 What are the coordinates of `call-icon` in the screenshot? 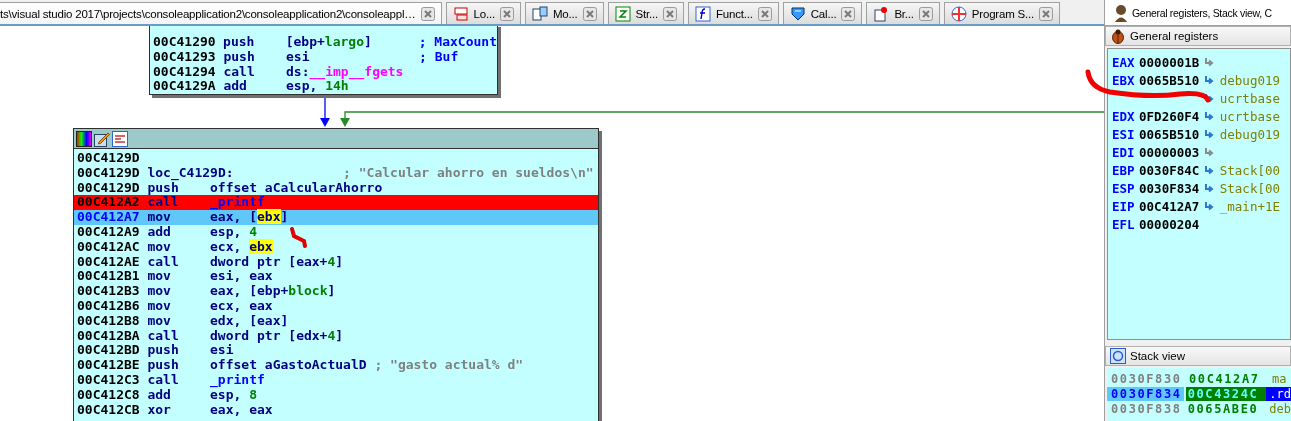 It's located at (797, 13).